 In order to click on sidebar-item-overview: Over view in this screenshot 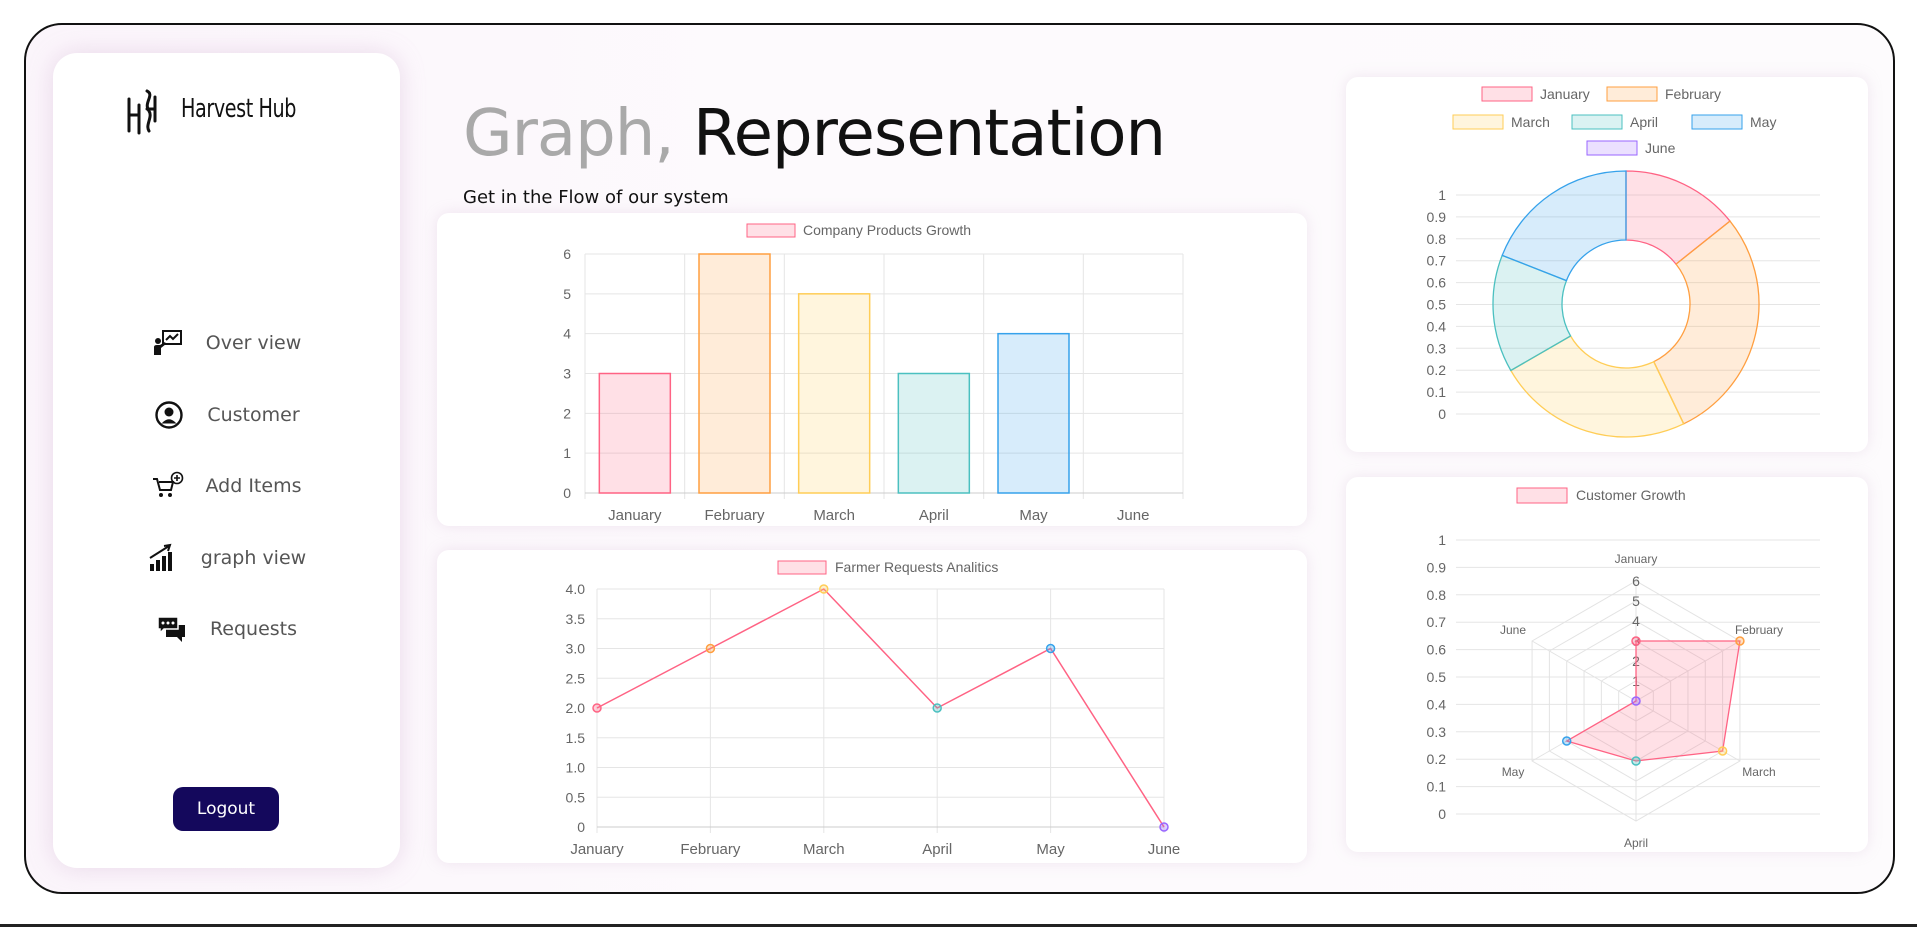, I will do `click(226, 343)`.